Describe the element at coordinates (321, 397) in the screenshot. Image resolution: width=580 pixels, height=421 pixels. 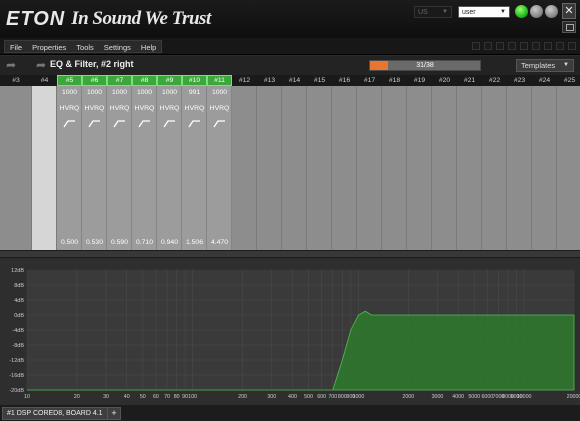
I see `x-tick-label: 600` at that location.